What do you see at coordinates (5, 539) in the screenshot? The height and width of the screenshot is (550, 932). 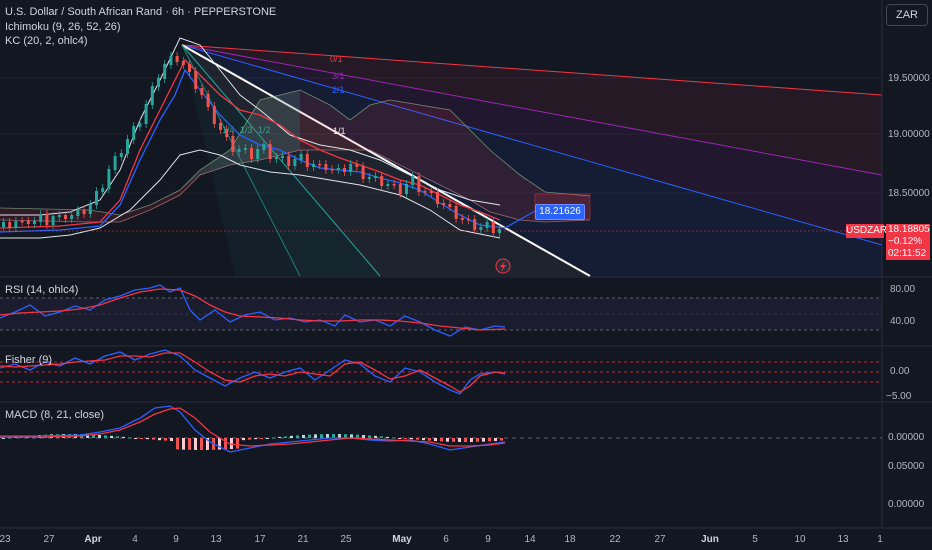 I see `time-axis-label: 23` at bounding box center [5, 539].